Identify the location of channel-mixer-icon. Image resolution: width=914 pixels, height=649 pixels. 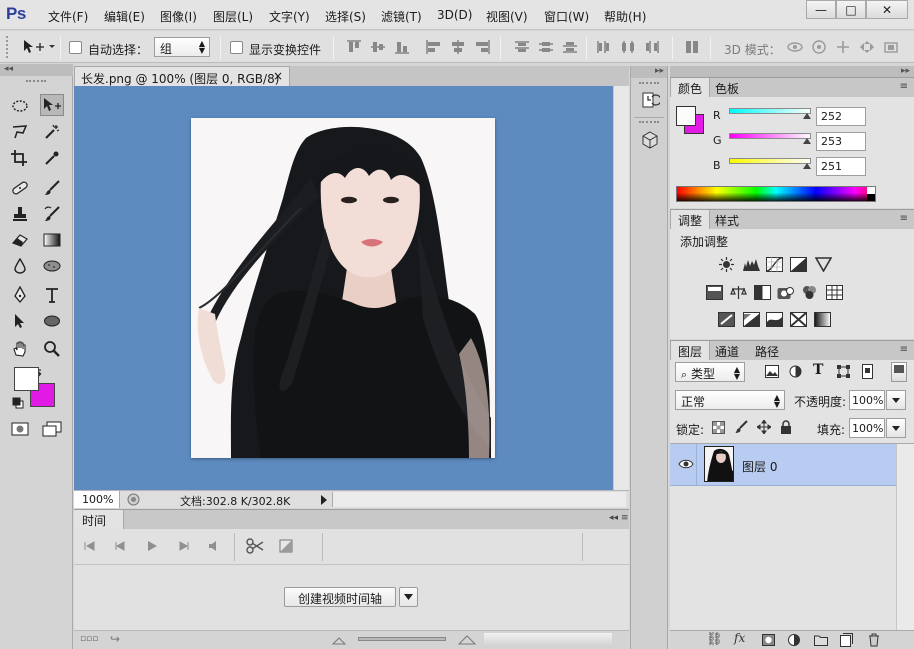
(809, 292).